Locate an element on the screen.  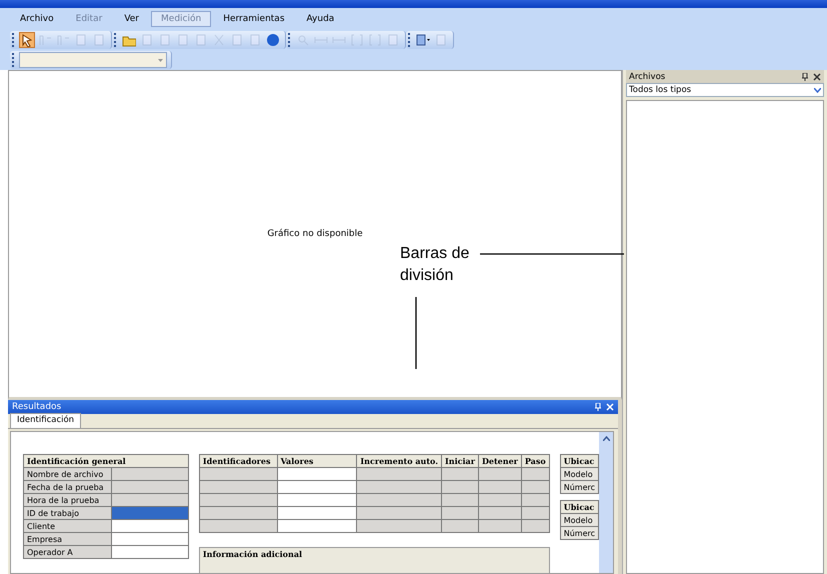
leader-line is located at coordinates (416, 333).